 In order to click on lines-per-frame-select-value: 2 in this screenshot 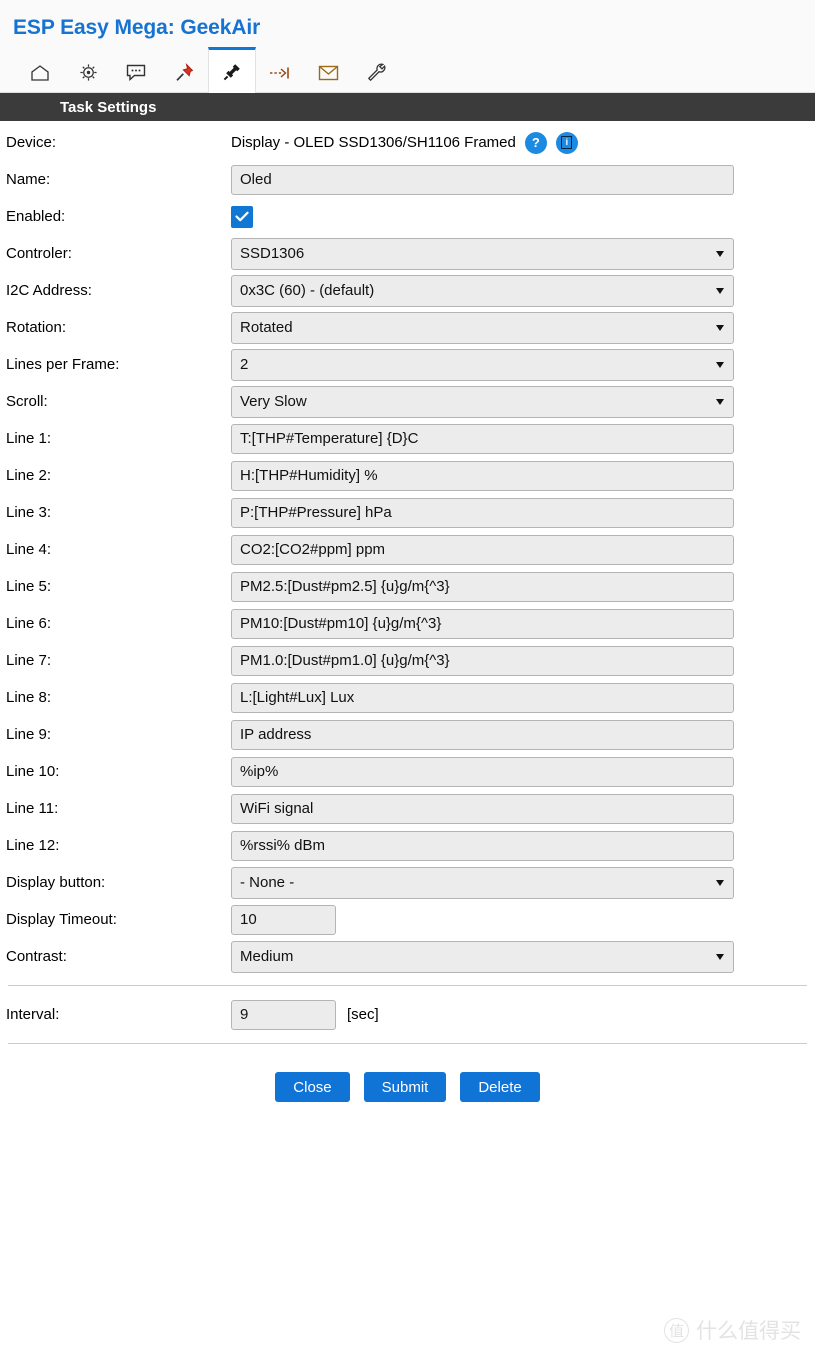, I will do `click(244, 364)`.